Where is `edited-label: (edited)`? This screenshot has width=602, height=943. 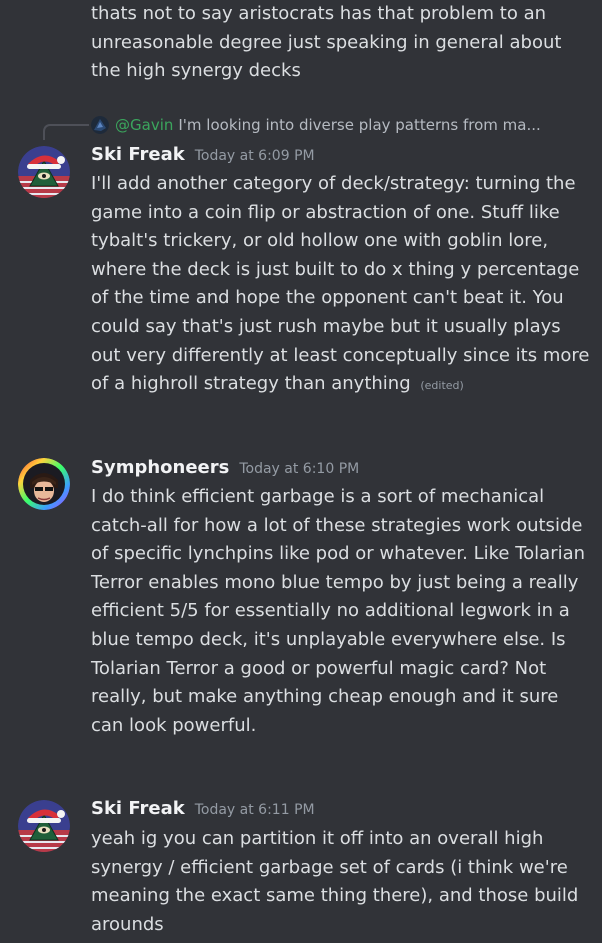
edited-label: (edited) is located at coordinates (442, 386).